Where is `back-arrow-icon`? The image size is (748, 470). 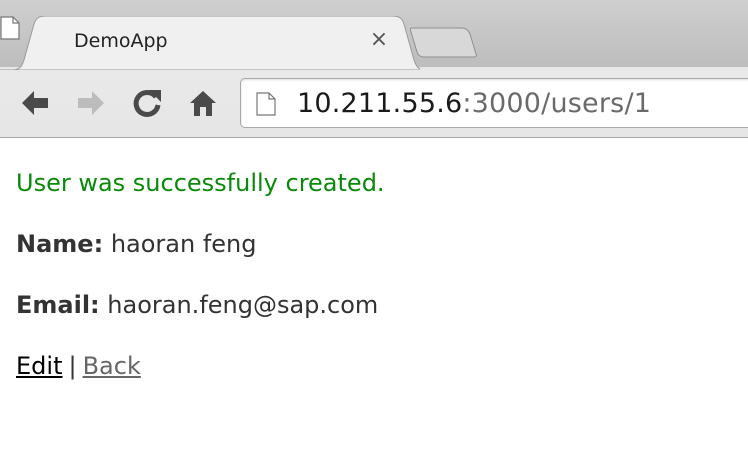 back-arrow-icon is located at coordinates (35, 103).